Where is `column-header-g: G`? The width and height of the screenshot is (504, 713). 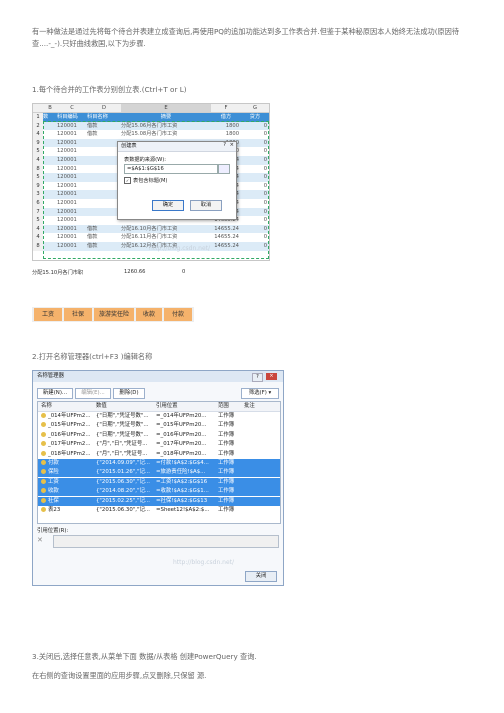
column-header-g: G is located at coordinates (255, 108).